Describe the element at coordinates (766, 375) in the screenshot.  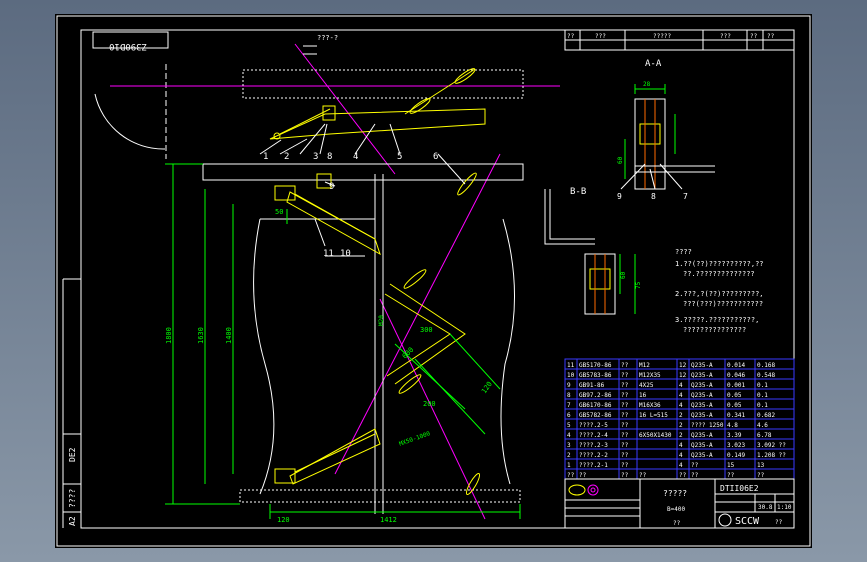
I see `parts-cell: 0.548` at that location.